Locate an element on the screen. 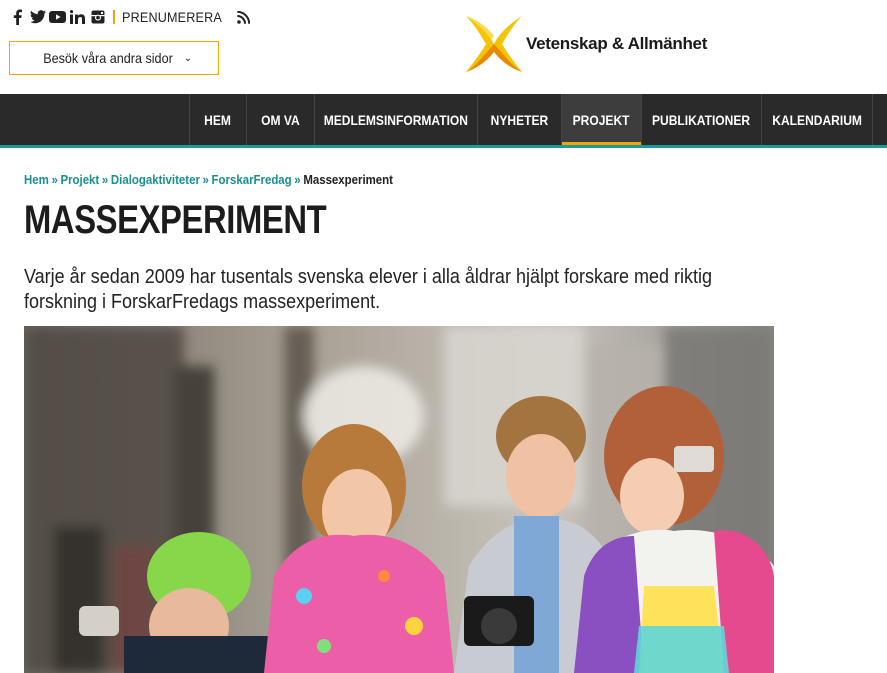 Image resolution: width=887 pixels, height=673 pixels. visit-other-sites-dropdown: Besök våra andra sidor ⌄ is located at coordinates (114, 58).